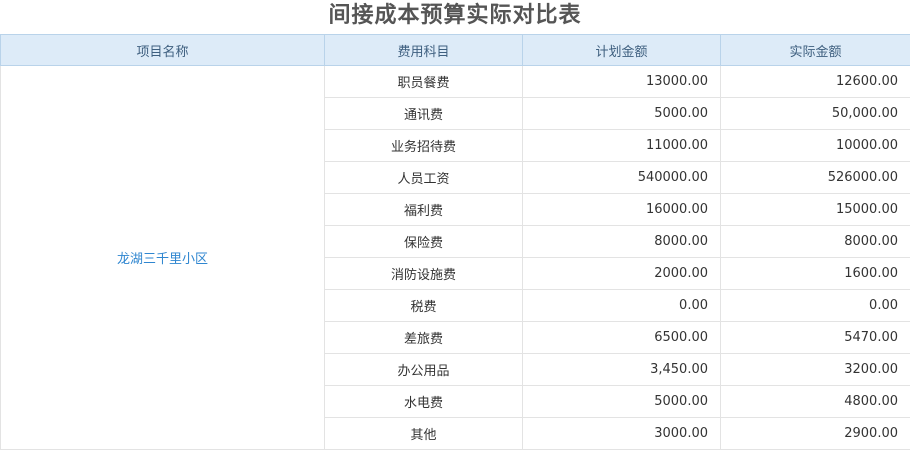  Describe the element at coordinates (423, 401) in the screenshot. I see `subject-cell: 水电费` at that location.